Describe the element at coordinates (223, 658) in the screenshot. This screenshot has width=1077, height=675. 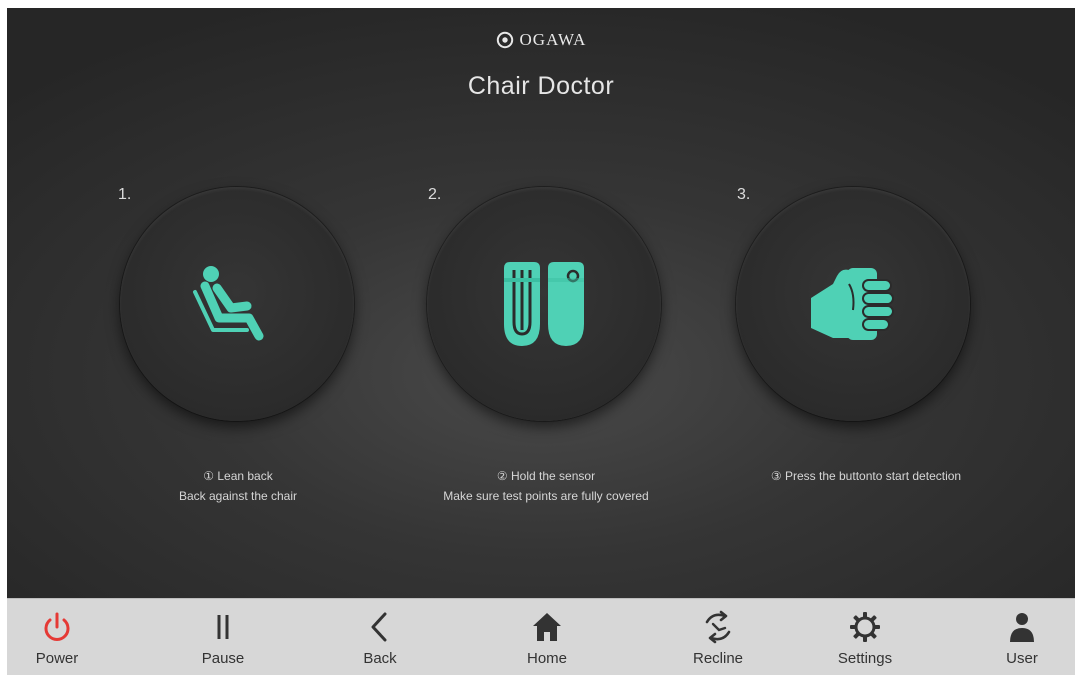
I see `pause-label: Pause` at that location.